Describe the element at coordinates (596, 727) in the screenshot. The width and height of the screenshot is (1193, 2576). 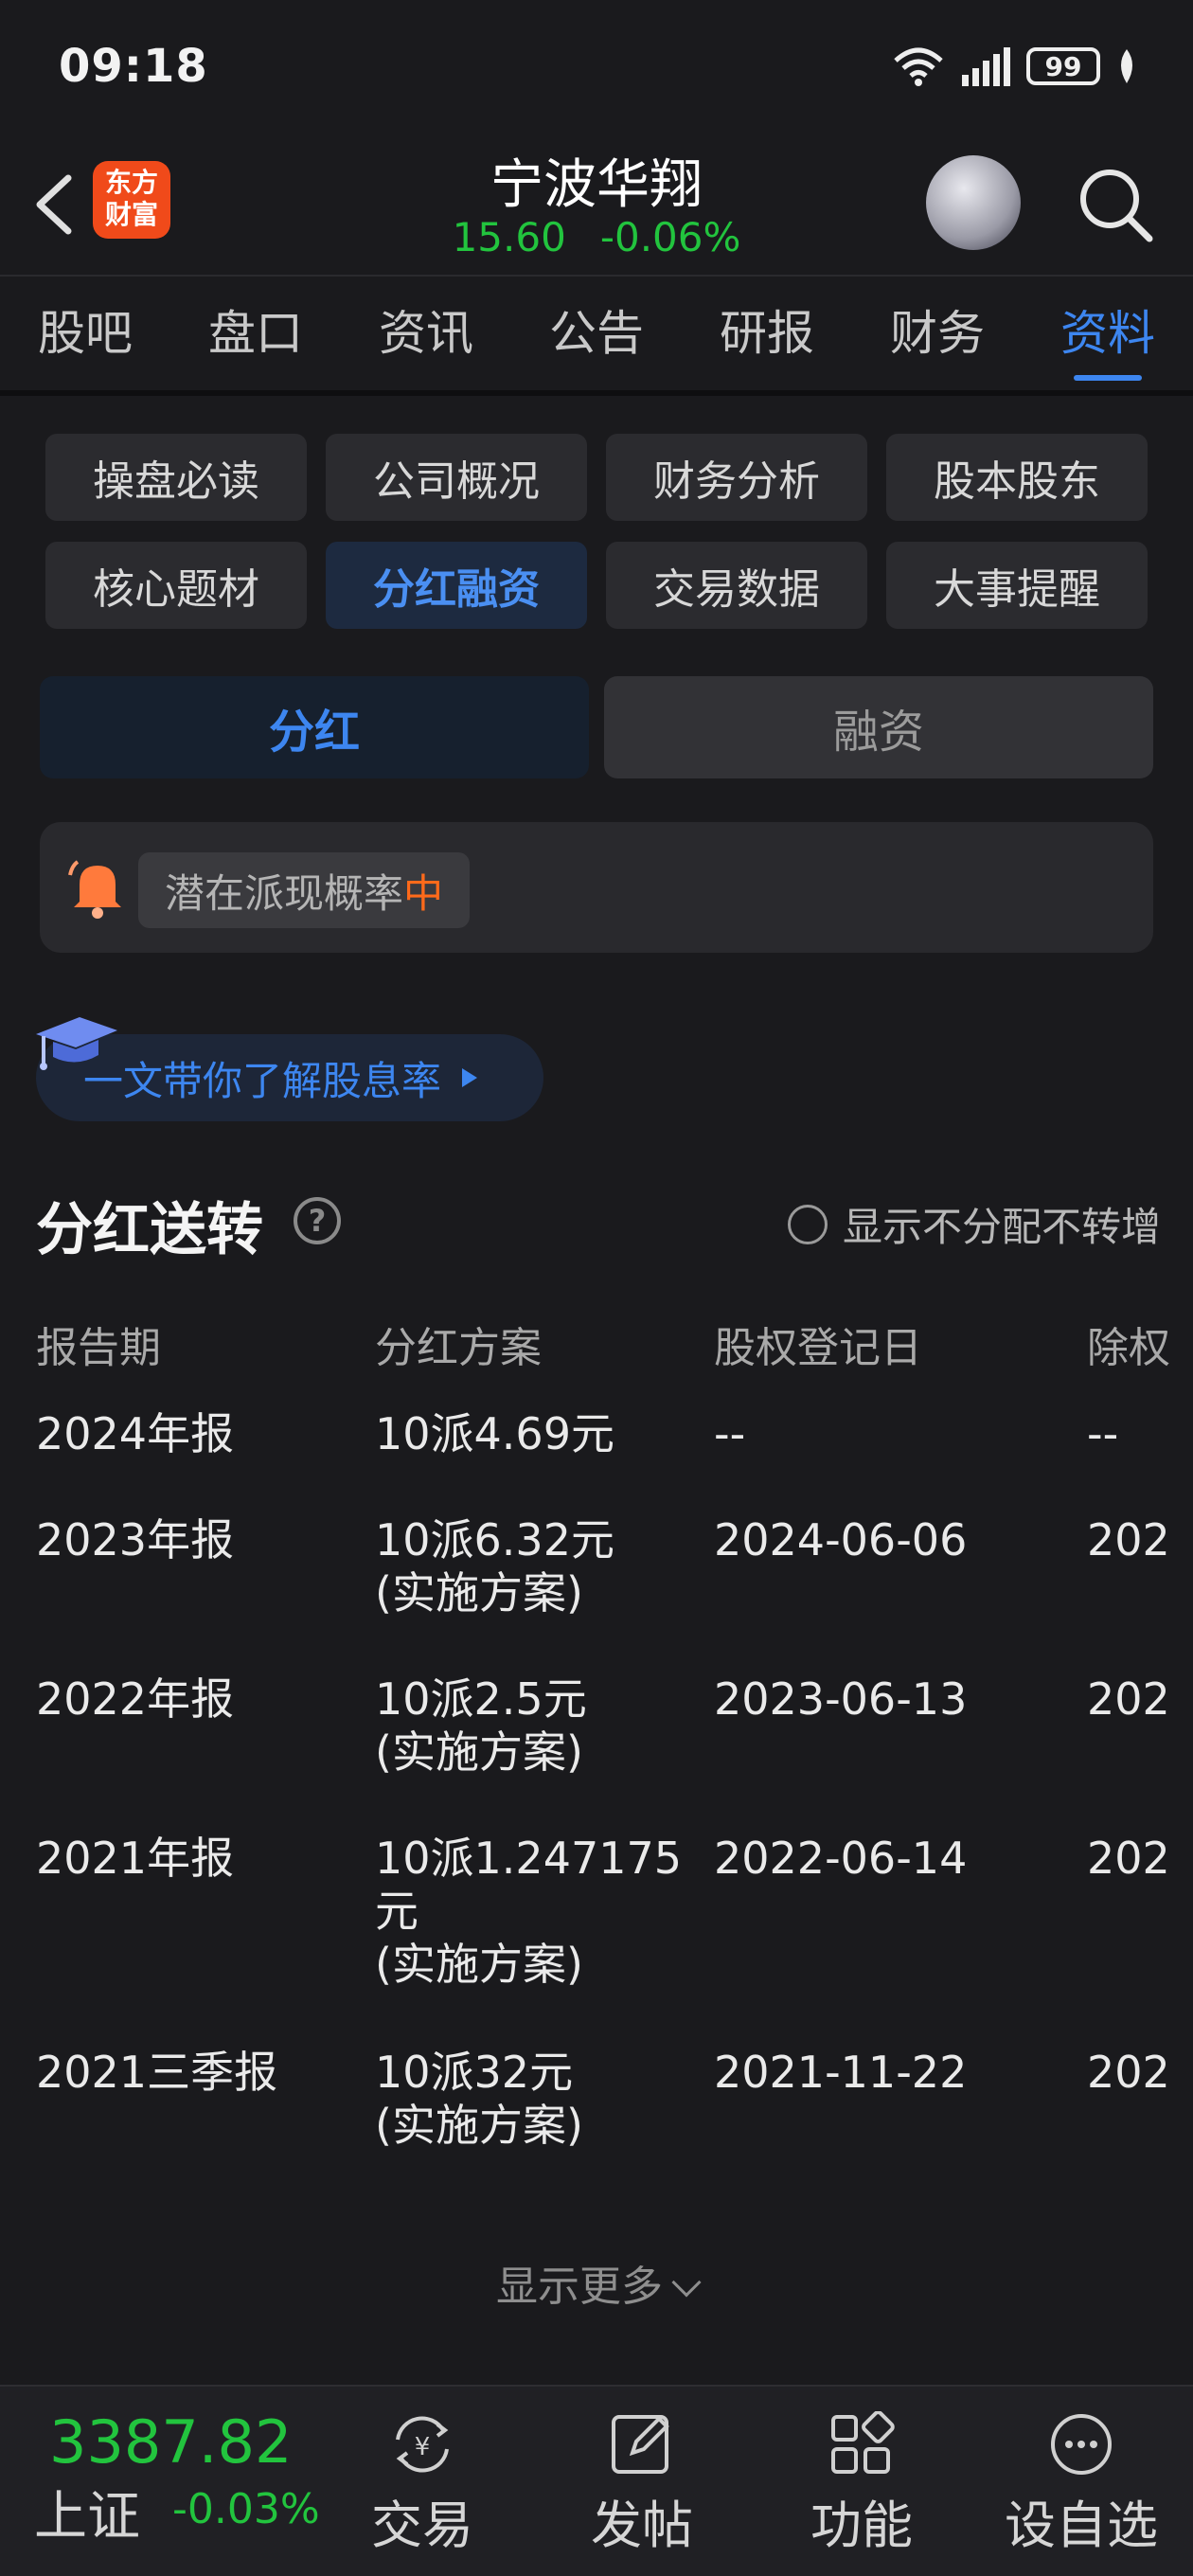
I see `dividend-financing-toggle: 分红 融资` at that location.